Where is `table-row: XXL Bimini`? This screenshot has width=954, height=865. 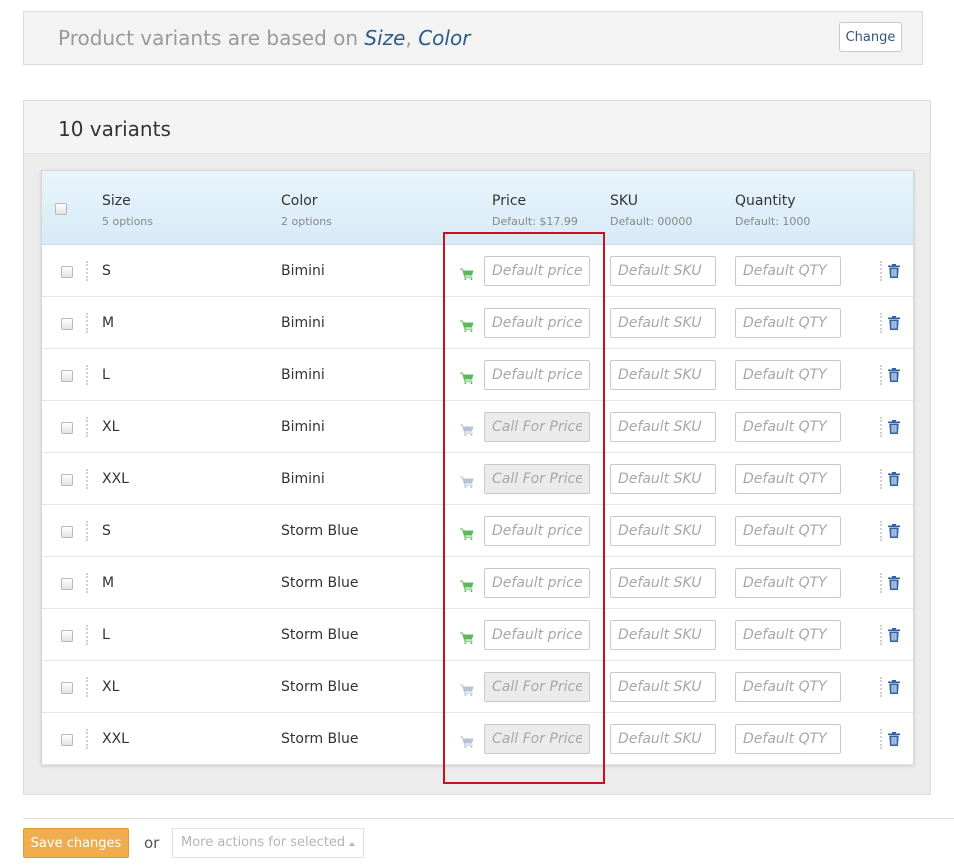
table-row: XXL Bimini is located at coordinates (477, 479).